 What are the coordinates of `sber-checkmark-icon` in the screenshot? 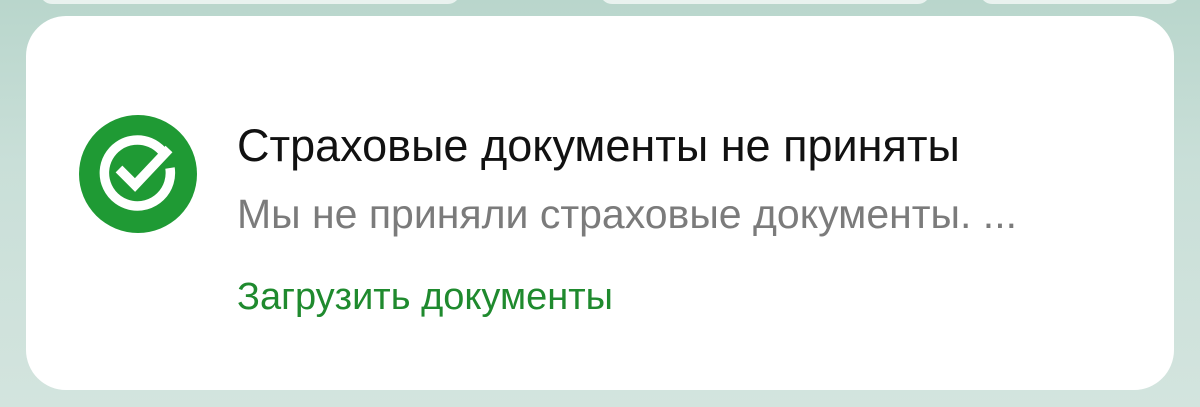 It's located at (138, 174).